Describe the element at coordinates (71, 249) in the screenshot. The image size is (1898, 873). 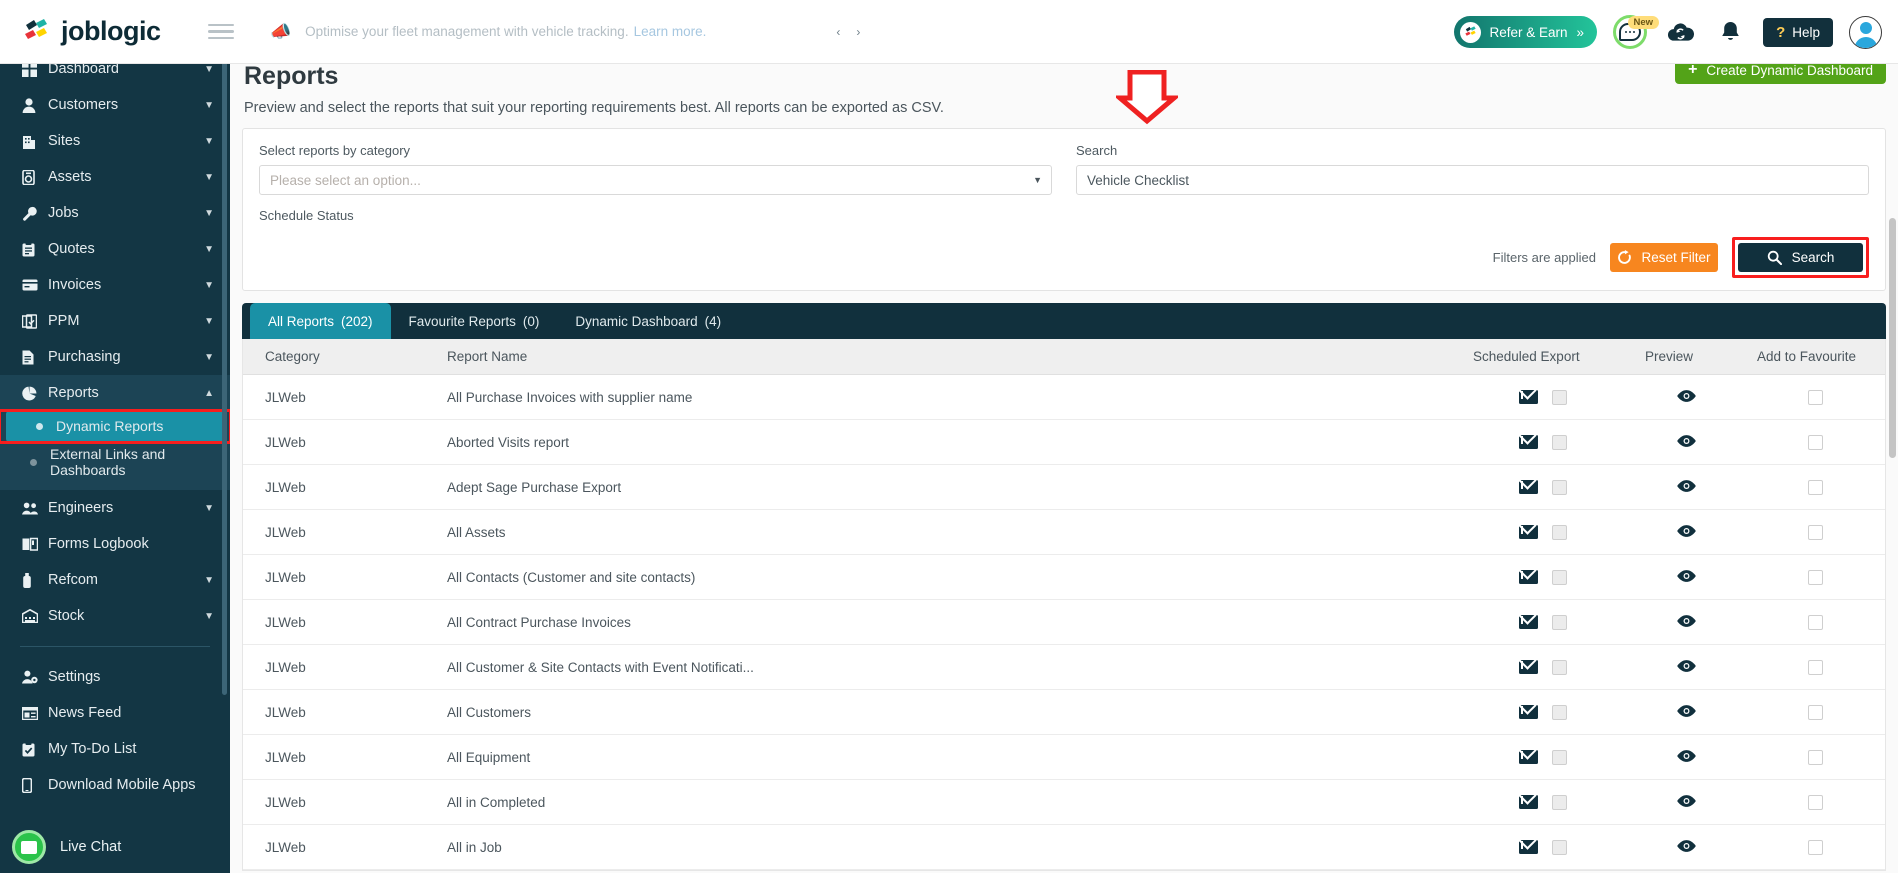
I see `sidebar-item-label: Quotes` at that location.